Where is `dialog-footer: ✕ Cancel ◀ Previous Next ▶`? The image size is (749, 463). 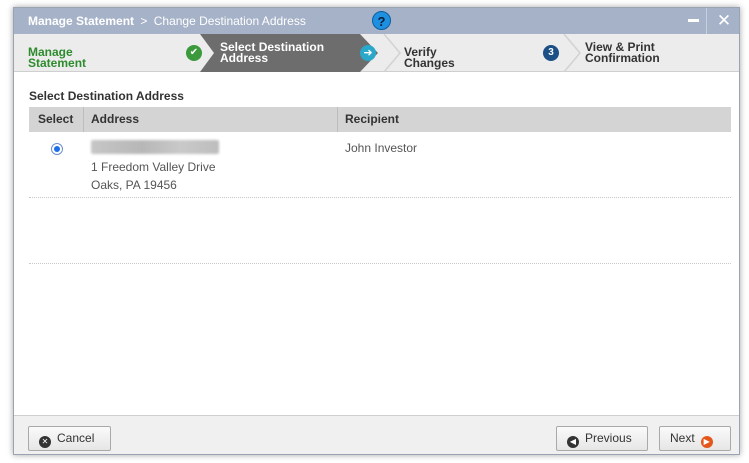
dialog-footer: ✕ Cancel ◀ Previous Next ▶ is located at coordinates (376, 434).